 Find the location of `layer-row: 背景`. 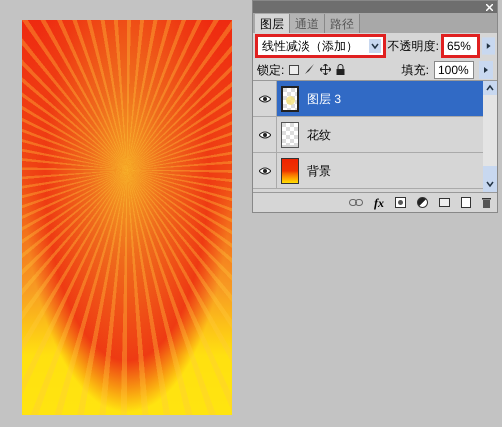

layer-row: 背景 is located at coordinates (368, 171).